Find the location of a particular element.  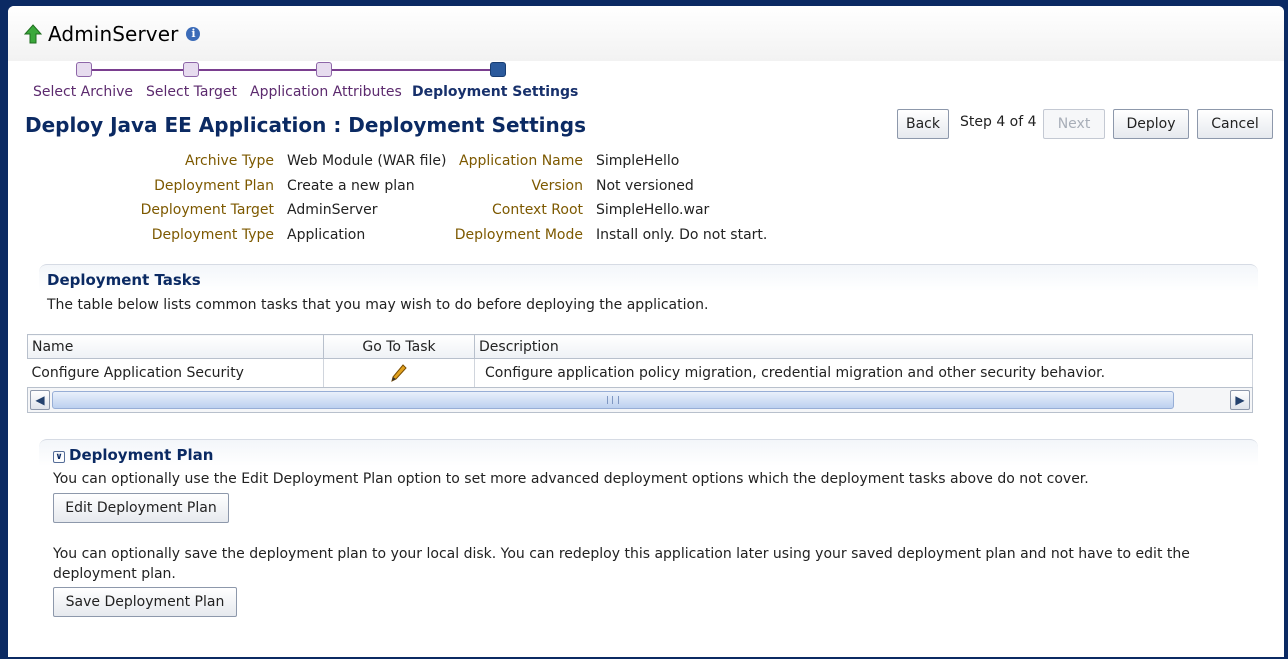

scroll-thumb is located at coordinates (613, 400).